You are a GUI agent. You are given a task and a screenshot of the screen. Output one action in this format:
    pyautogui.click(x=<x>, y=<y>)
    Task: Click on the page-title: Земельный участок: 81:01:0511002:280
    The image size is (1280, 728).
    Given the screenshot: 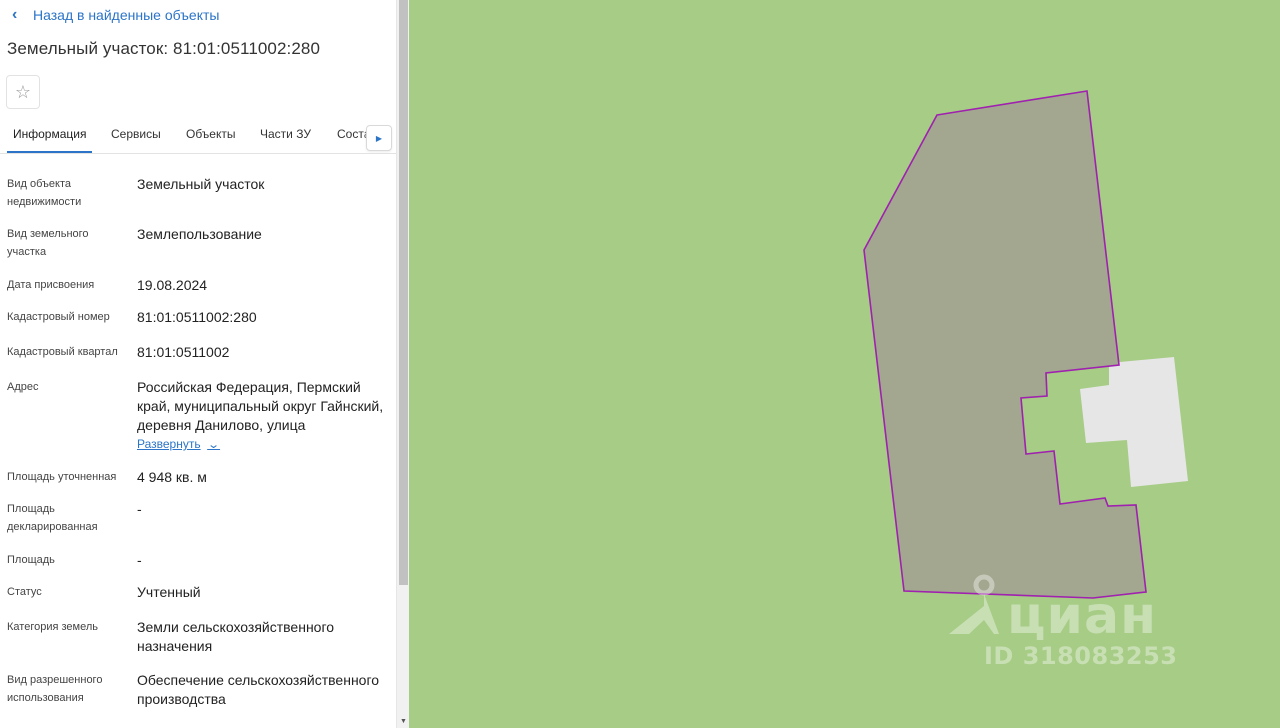 What is the action you would take?
    pyautogui.click(x=164, y=48)
    